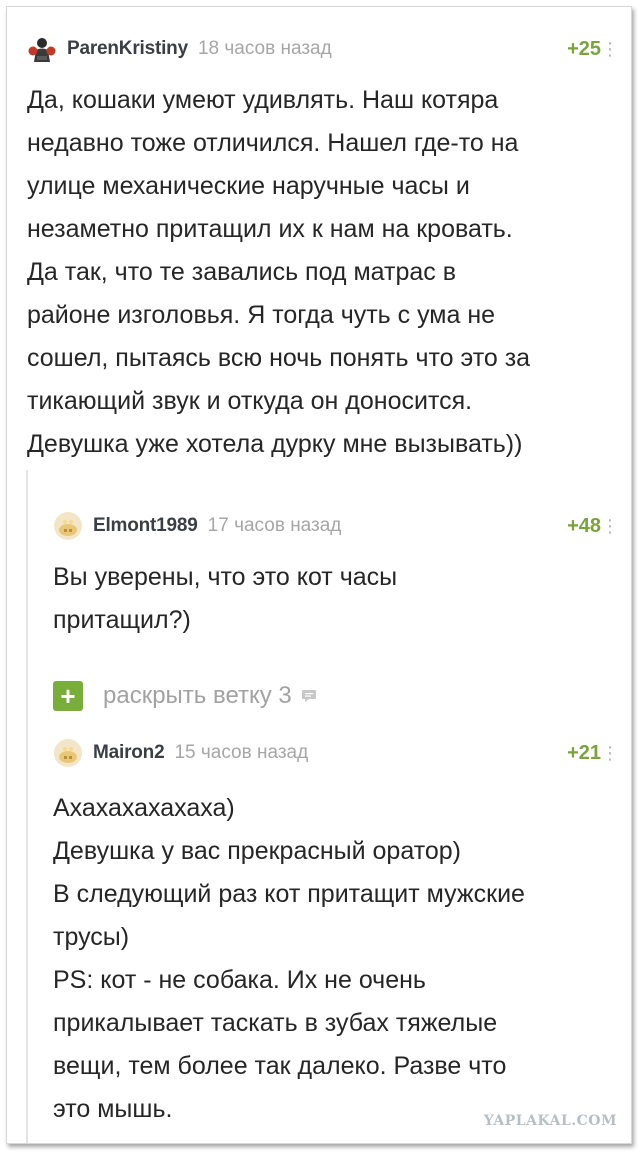 Image resolution: width=640 pixels, height=1152 pixels. What do you see at coordinates (584, 526) in the screenshot?
I see `comment-rating: +48` at bounding box center [584, 526].